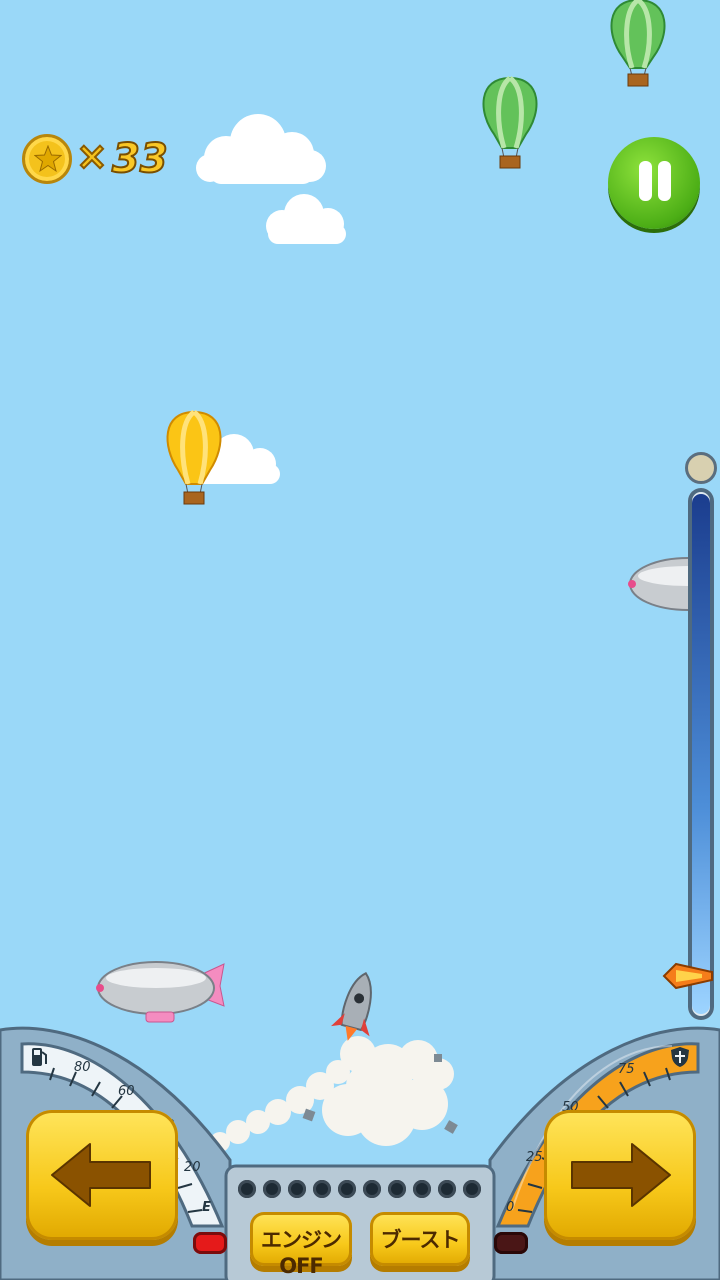  What do you see at coordinates (511, 1243) in the screenshot?
I see `right-warning-light` at bounding box center [511, 1243].